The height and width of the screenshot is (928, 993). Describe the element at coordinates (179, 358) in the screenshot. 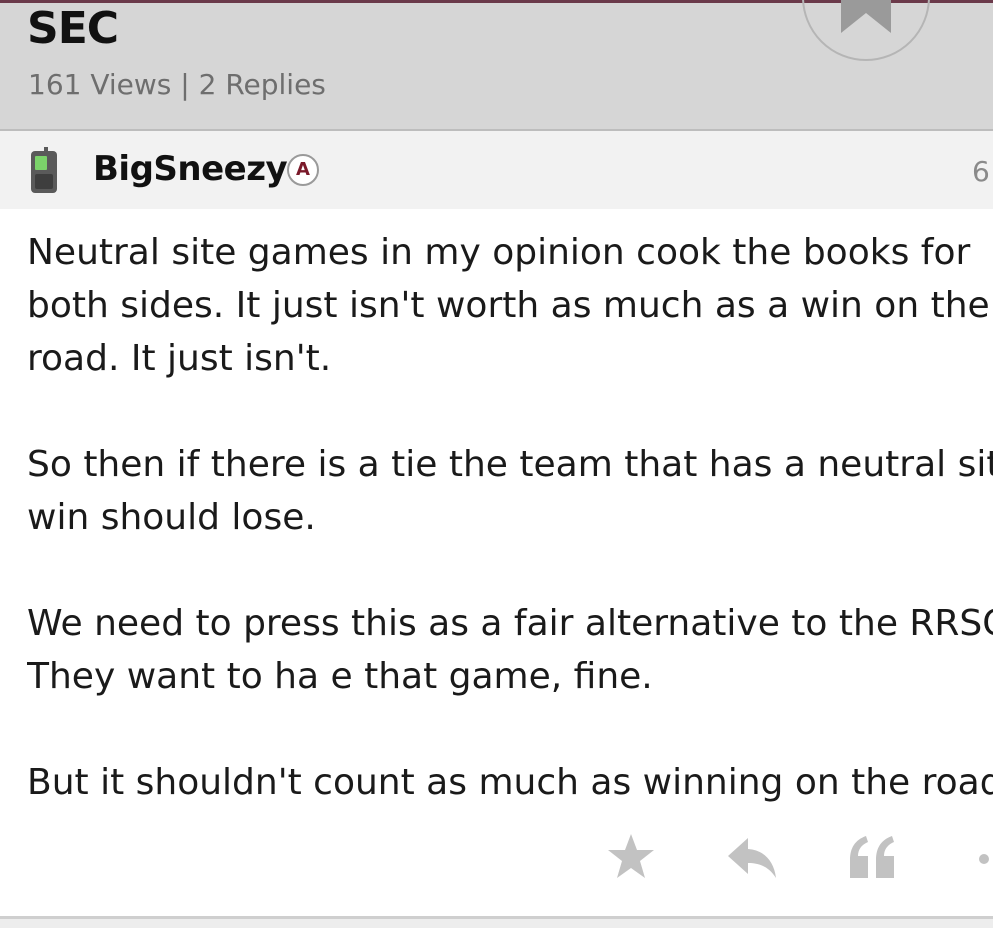

I see `post-line: road. It just isn't.` at that location.